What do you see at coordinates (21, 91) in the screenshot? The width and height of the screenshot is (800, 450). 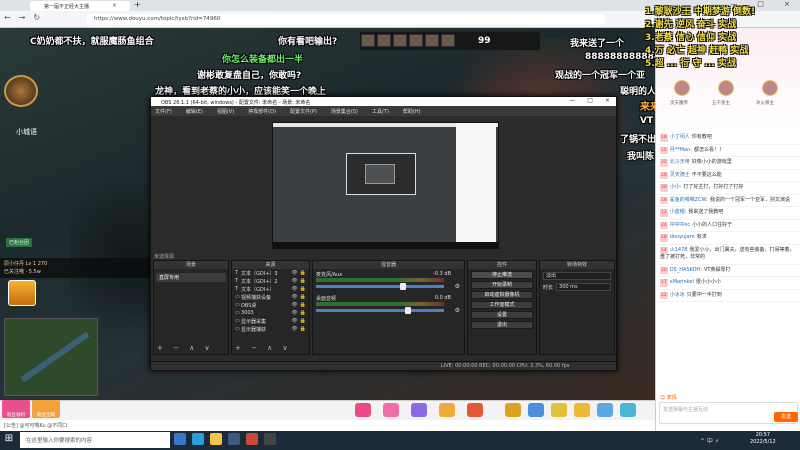 I see `streamer-avatar` at bounding box center [21, 91].